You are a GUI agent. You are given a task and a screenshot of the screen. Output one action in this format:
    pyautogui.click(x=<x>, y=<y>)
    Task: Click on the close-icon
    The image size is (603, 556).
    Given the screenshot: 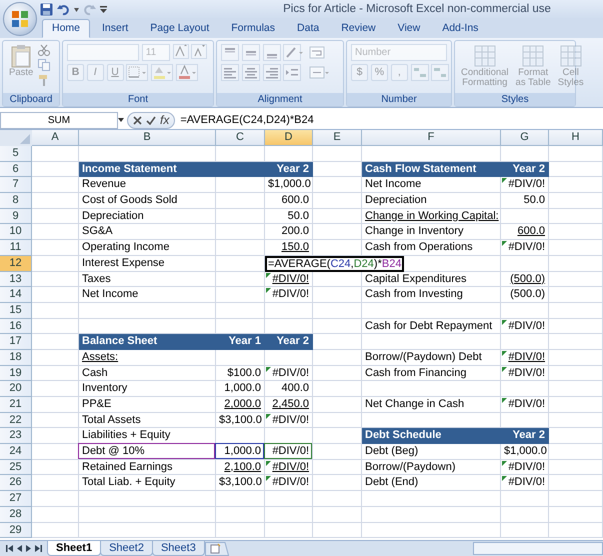 What is the action you would take?
    pyautogui.click(x=137, y=120)
    